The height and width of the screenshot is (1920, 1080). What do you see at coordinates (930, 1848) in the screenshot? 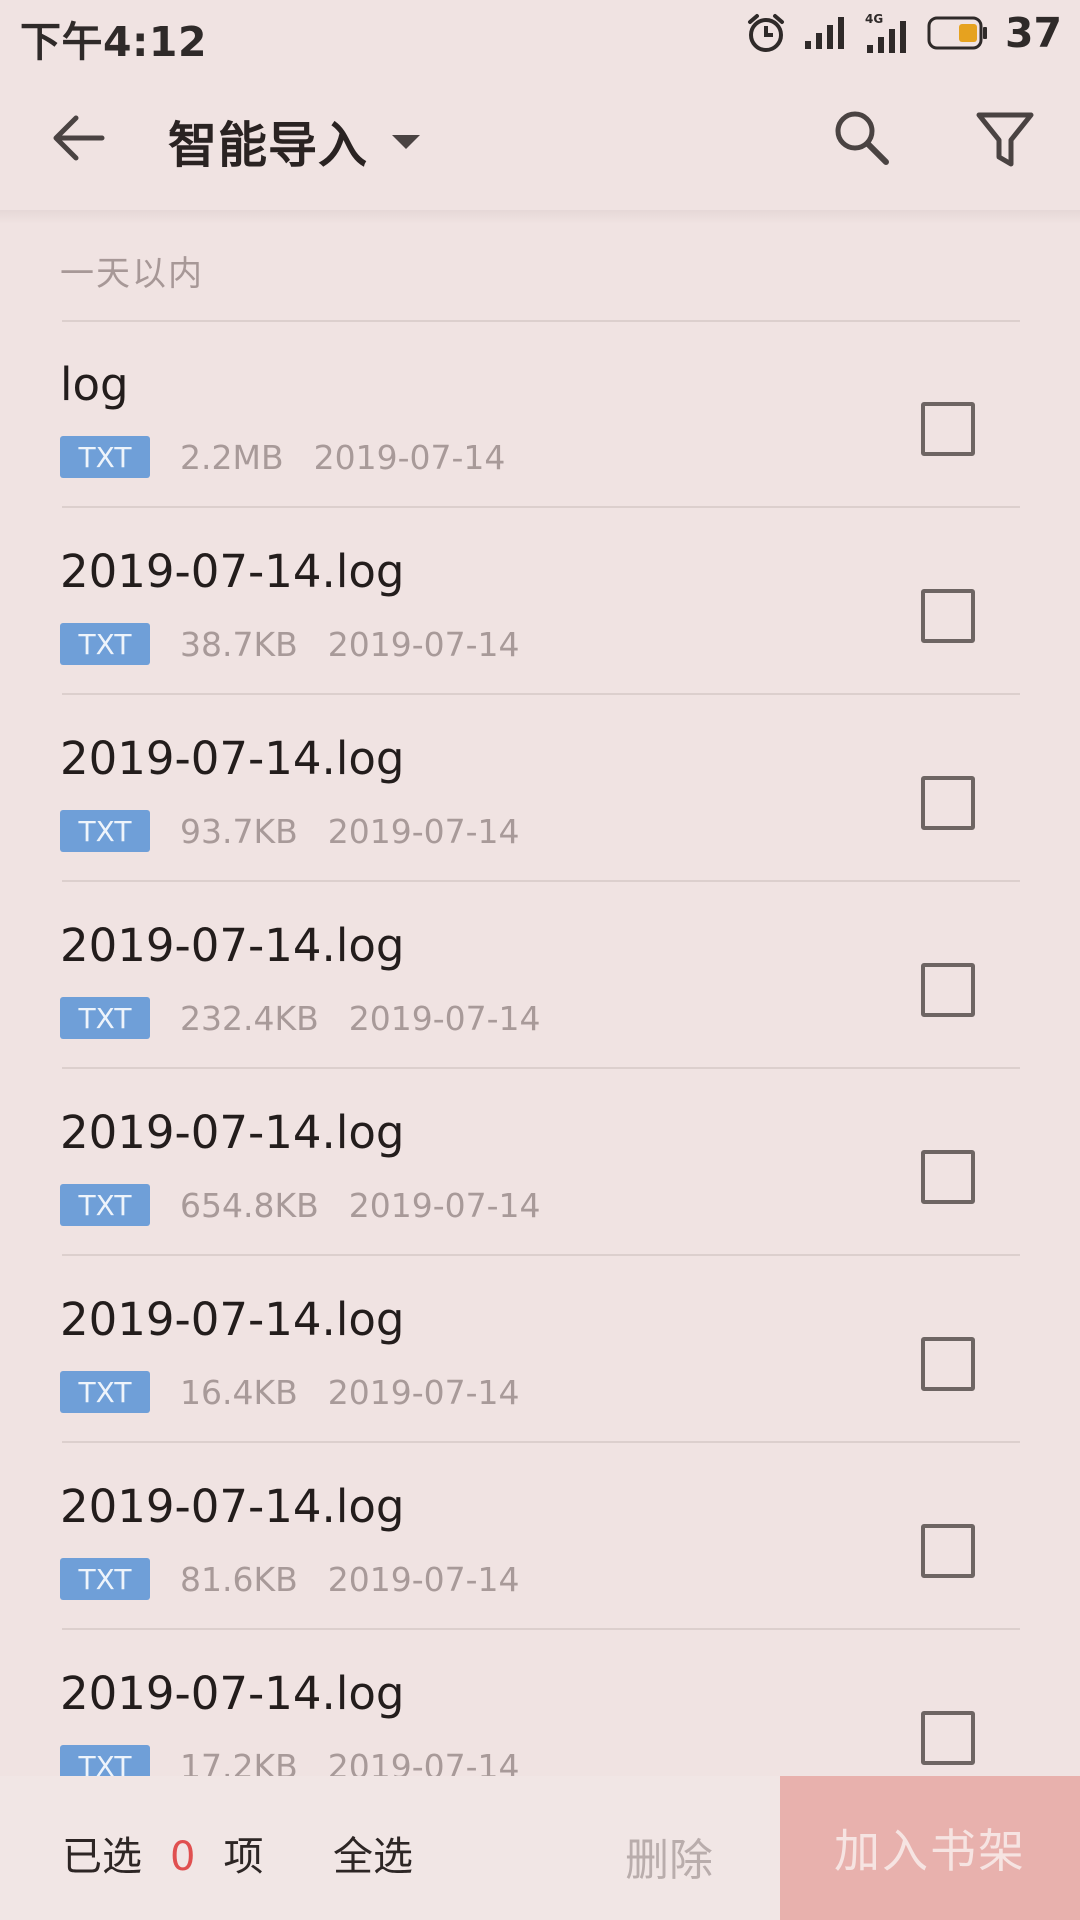
I see `add-to-shelf-button: 加入书架` at bounding box center [930, 1848].